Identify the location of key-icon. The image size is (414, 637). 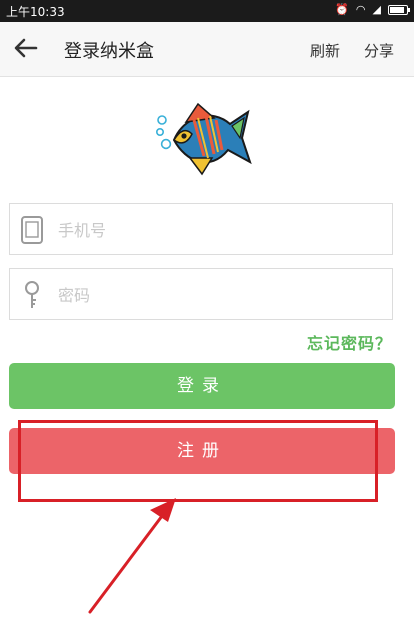
(32, 294).